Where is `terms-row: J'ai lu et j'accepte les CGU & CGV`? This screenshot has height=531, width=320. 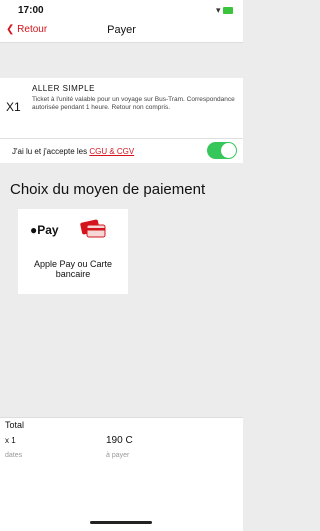
terms-row: J'ai lu et j'accepte les CGU & CGV is located at coordinates (121, 150).